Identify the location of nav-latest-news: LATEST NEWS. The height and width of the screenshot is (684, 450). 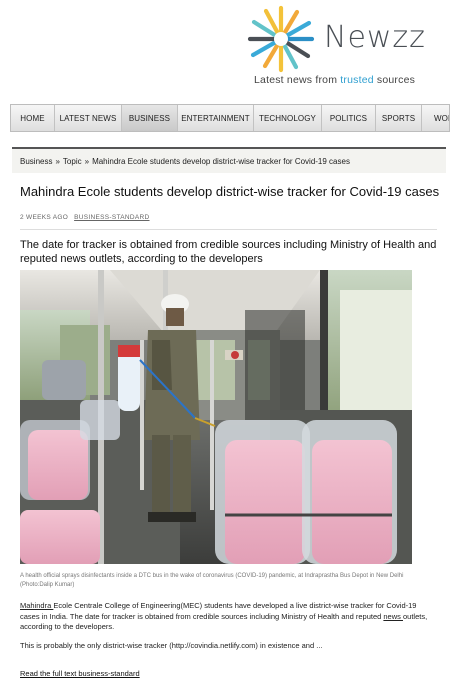
(88, 118).